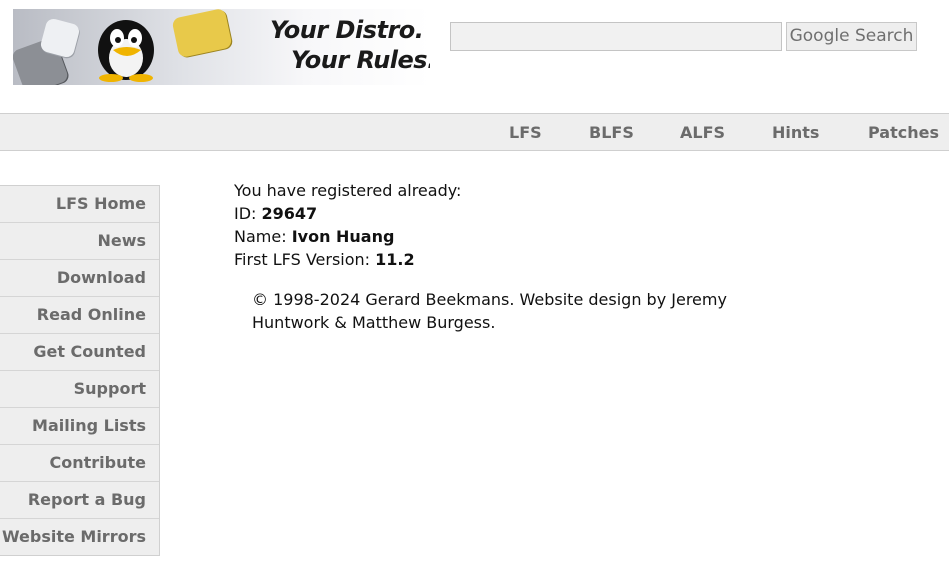 This screenshot has height=575, width=949. What do you see at coordinates (611, 132) in the screenshot?
I see `topnav-item-blfs: BLFS` at bounding box center [611, 132].